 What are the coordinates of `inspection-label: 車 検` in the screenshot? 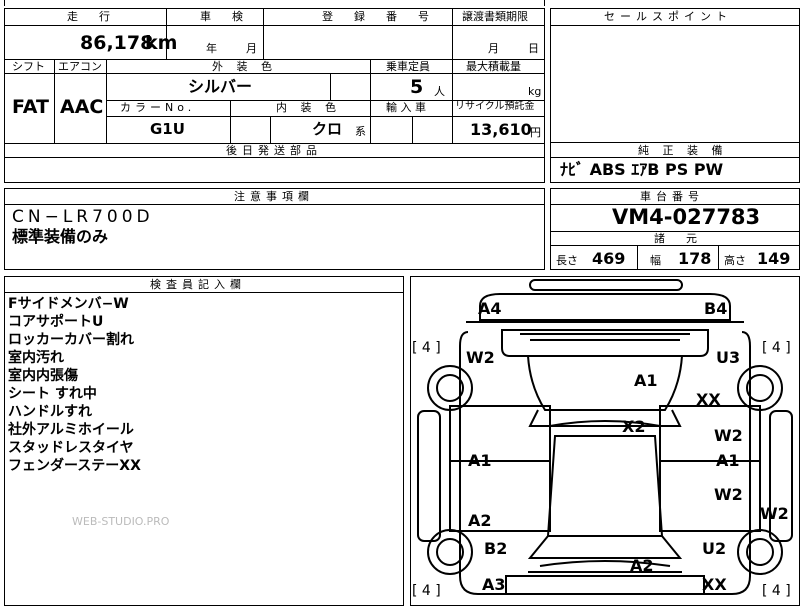 It's located at (224, 16).